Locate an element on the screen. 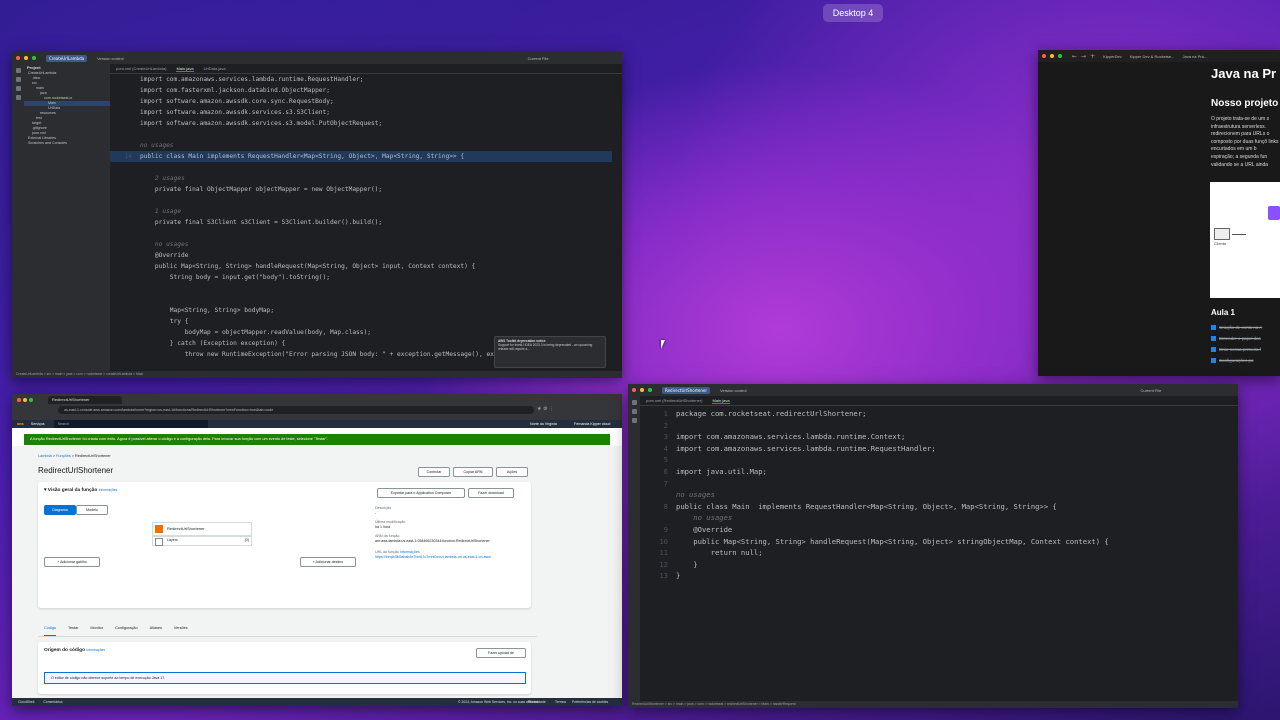 The height and width of the screenshot is (720, 1280). project-switcher: RedirectUrlShortener is located at coordinates (686, 390).